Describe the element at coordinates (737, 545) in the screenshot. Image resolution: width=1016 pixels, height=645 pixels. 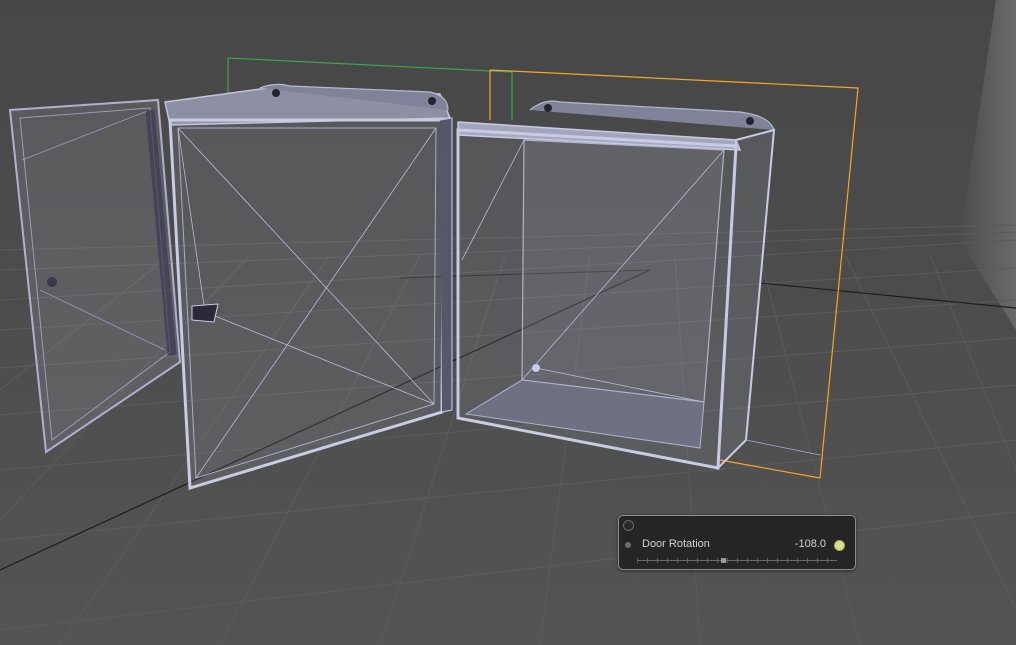
I see `door-rotation-row: Door Rotation -108.0` at that location.